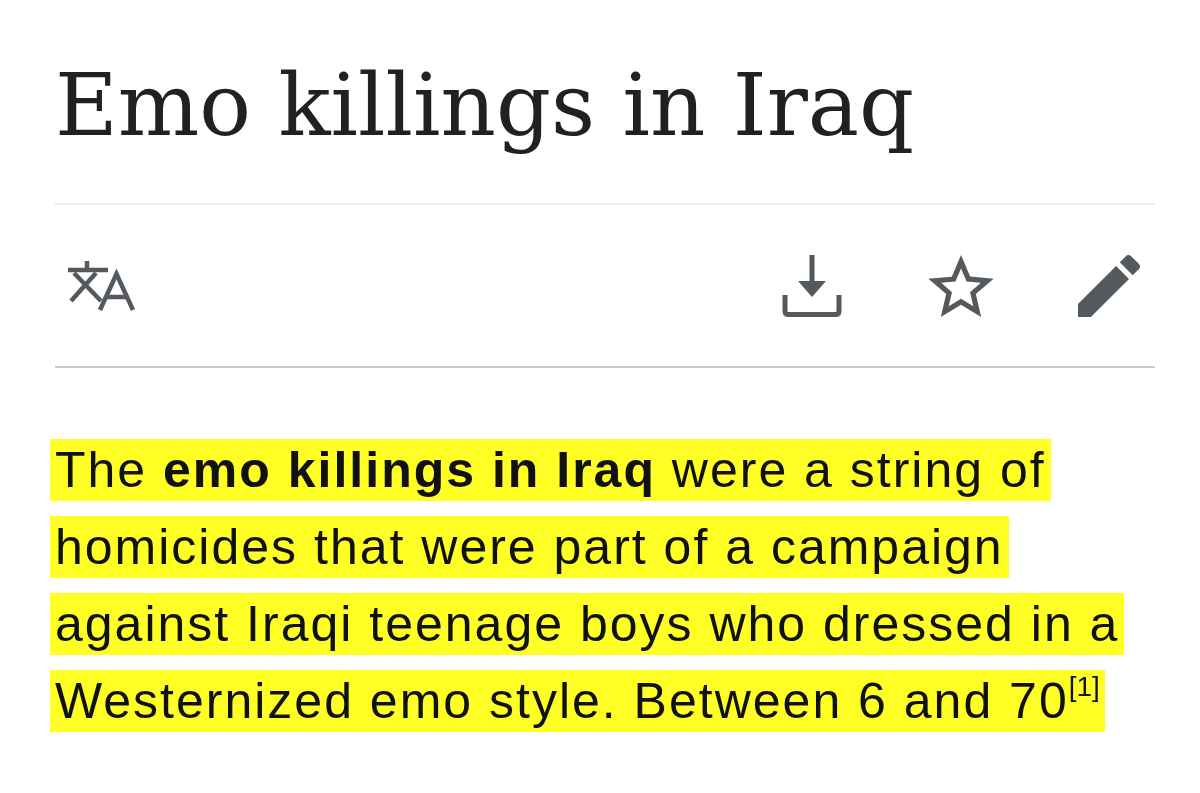 The height and width of the screenshot is (793, 1200). I want to click on download-icon, so click(812, 285).